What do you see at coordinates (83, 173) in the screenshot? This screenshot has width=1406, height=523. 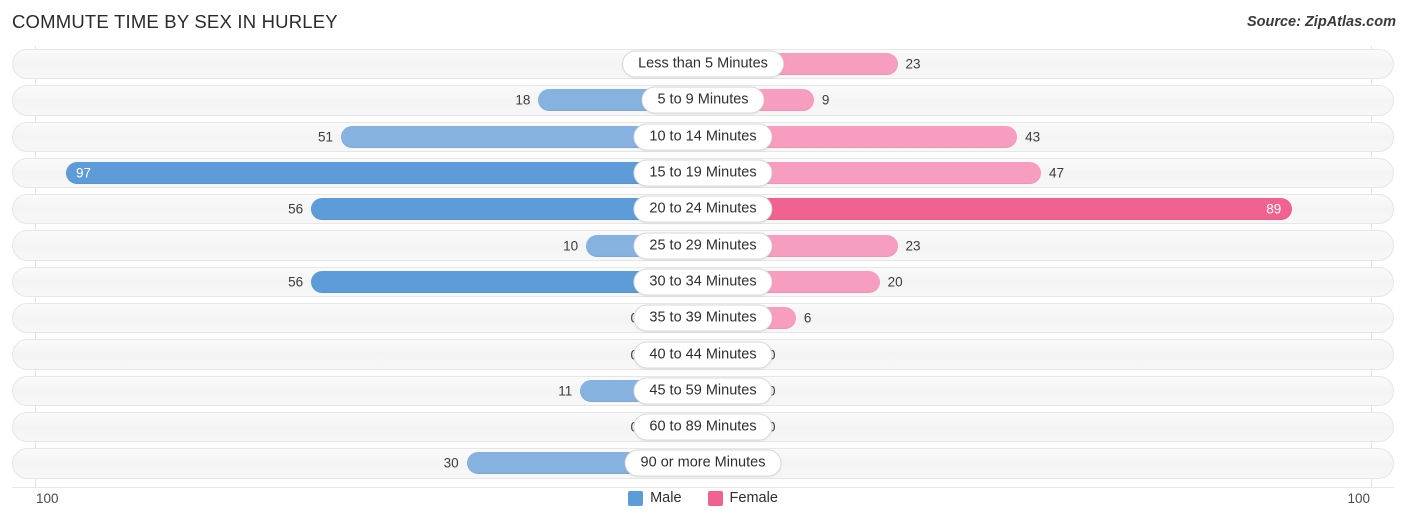 I see `value-label-male: 97` at bounding box center [83, 173].